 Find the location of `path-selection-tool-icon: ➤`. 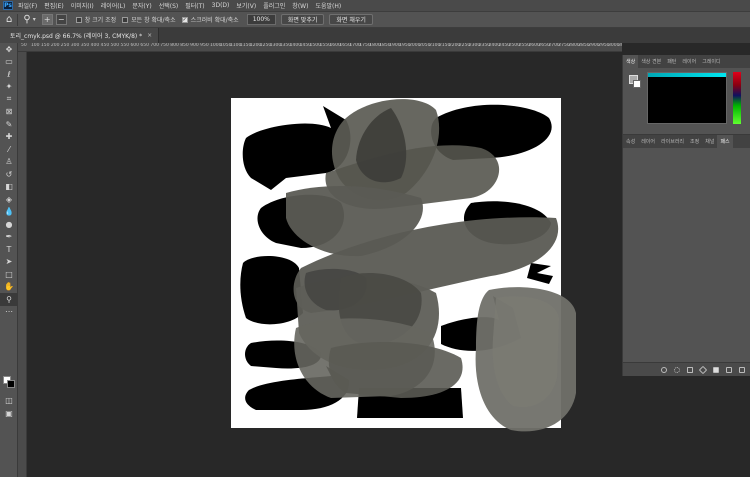

path-selection-tool-icon: ➤ is located at coordinates (9, 262).